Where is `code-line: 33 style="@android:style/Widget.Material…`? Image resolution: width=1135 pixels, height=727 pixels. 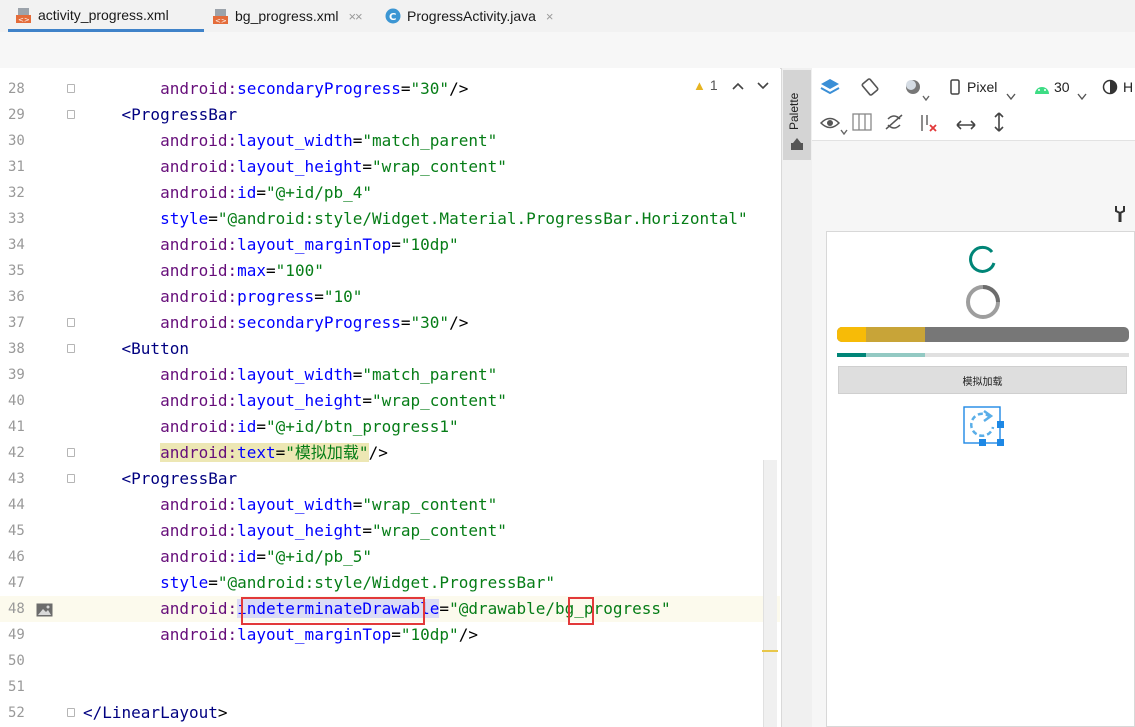 code-line: 33 style="@android:style/Widget.Material… is located at coordinates (390, 219).